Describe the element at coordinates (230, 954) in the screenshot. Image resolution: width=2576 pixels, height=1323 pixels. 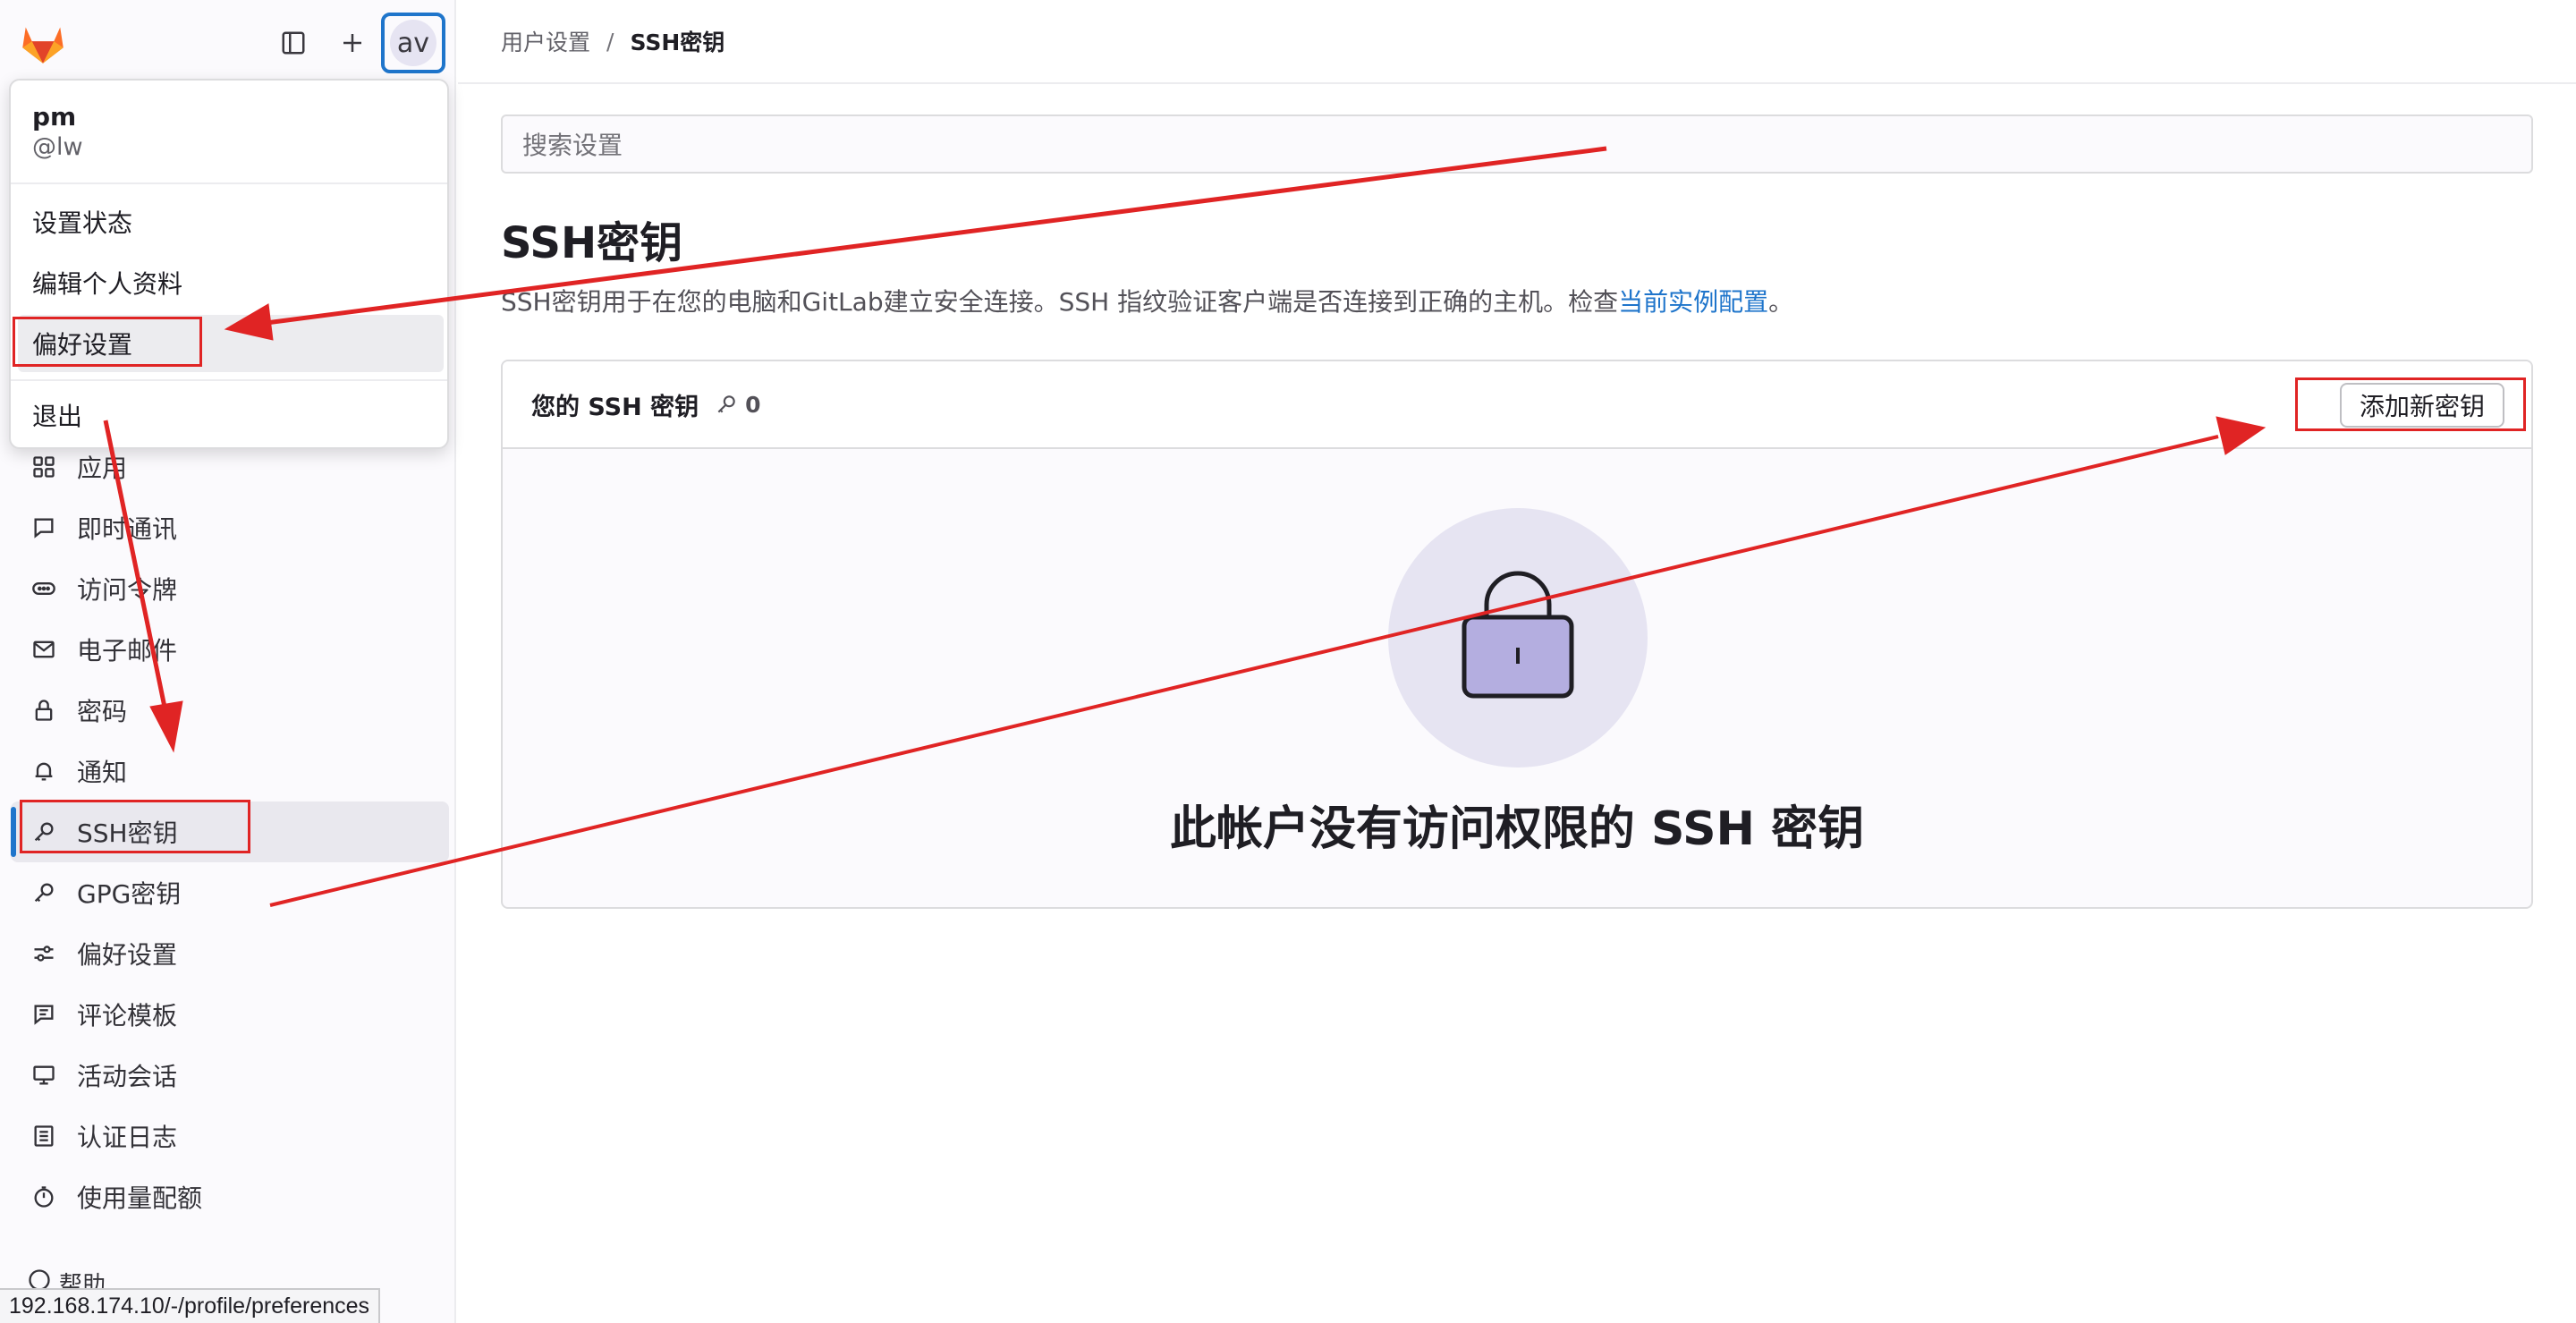
I see `sidebar-item-preferences: 偏好设置` at that location.